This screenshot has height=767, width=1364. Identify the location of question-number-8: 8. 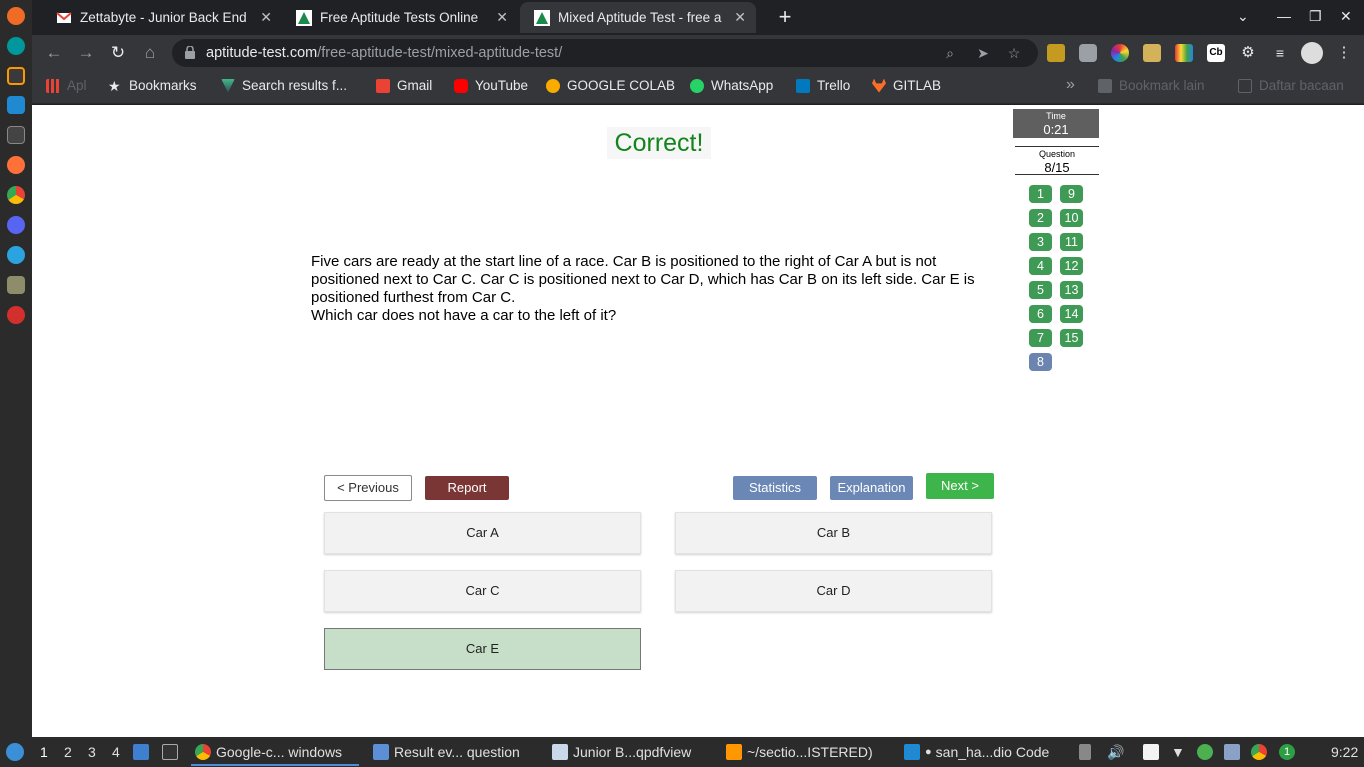
(1040, 362).